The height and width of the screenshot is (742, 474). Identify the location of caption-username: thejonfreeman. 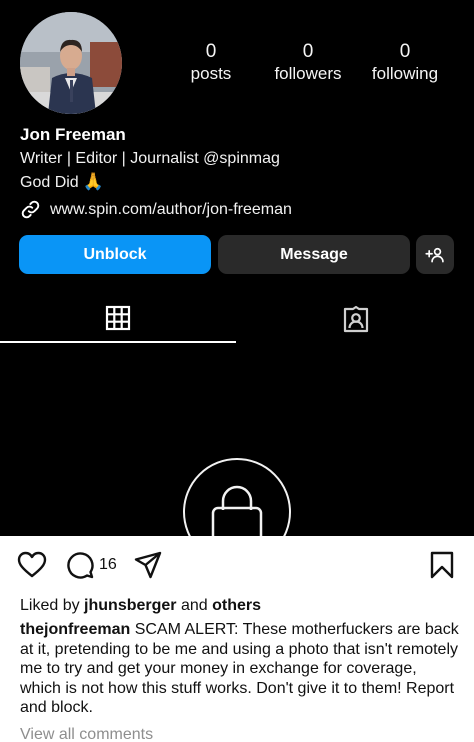
(75, 629).